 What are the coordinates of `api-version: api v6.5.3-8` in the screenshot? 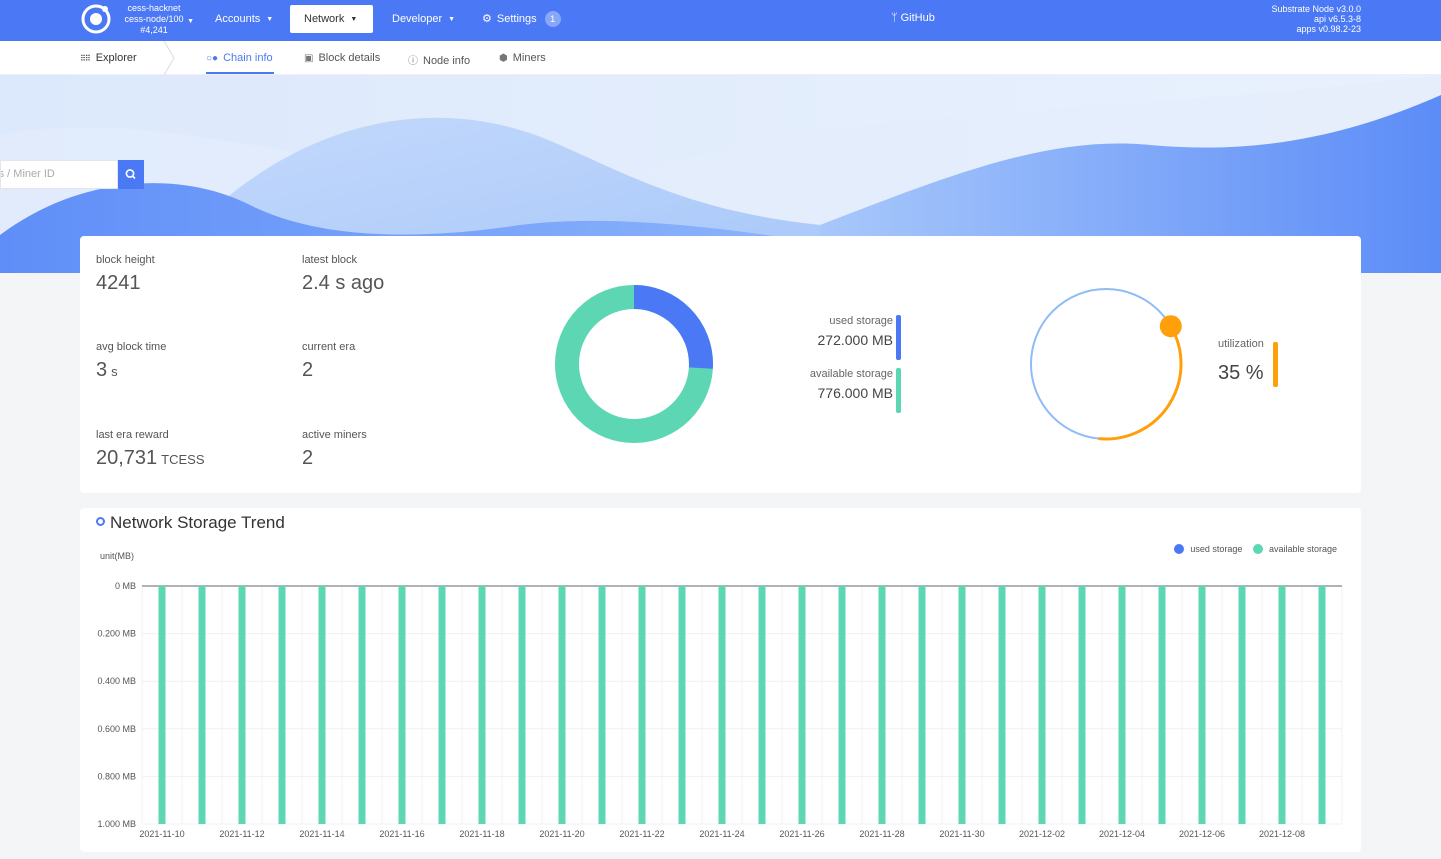 It's located at (1337, 19).